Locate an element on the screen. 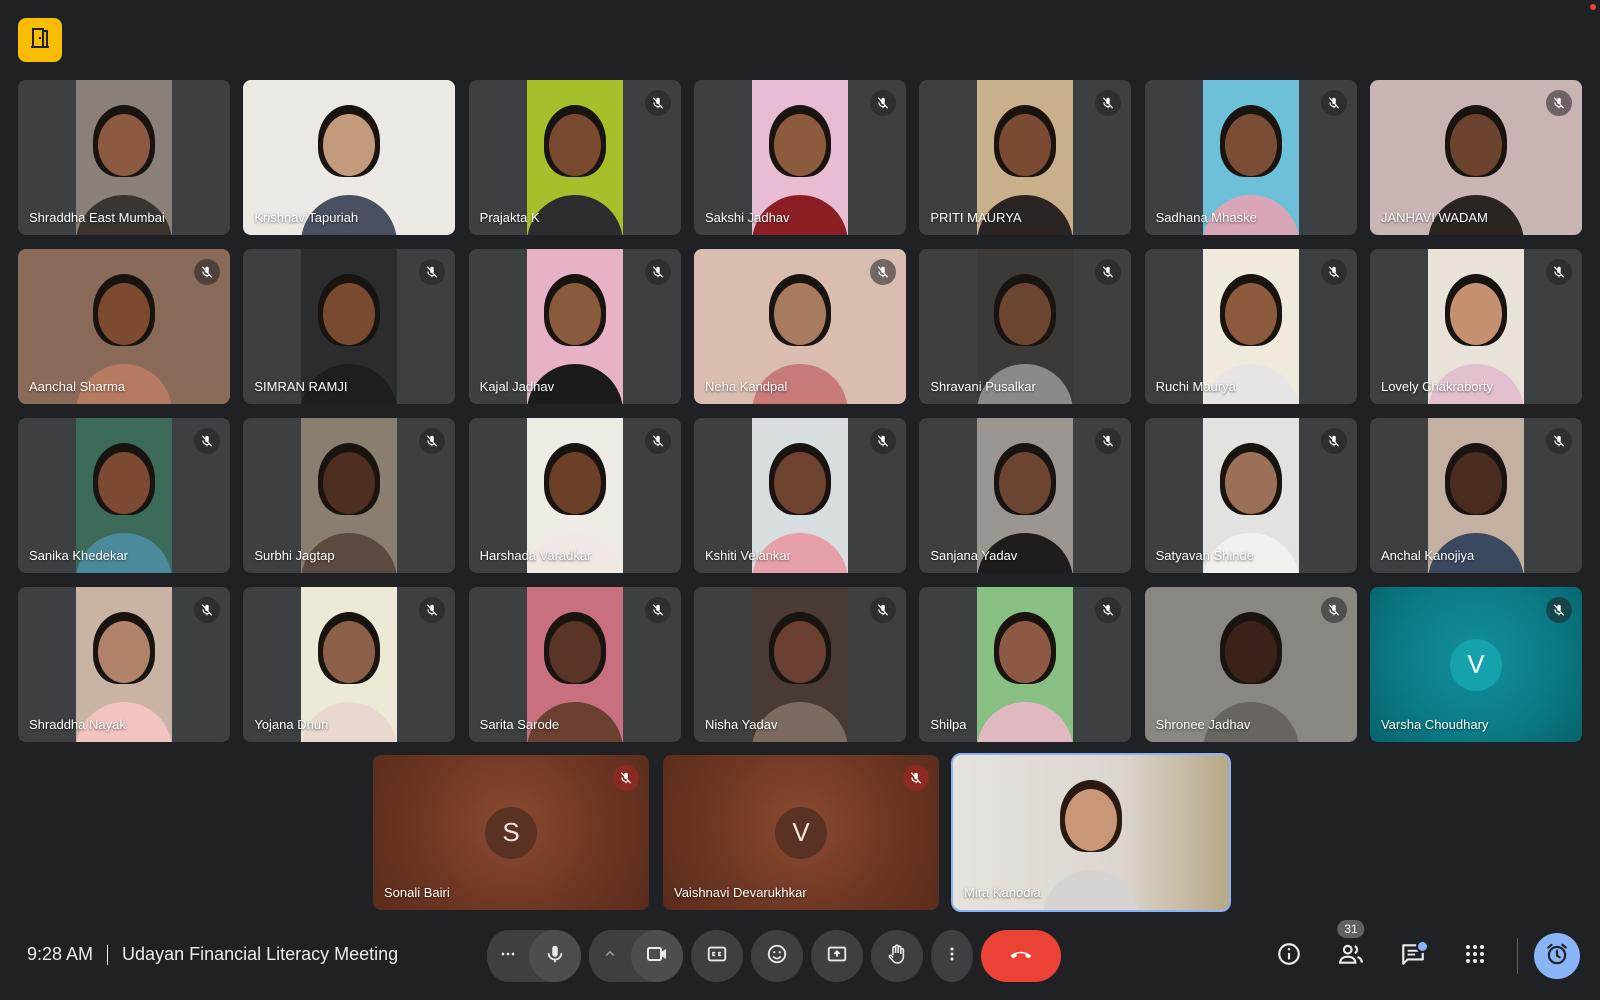  more-horizontal-icon is located at coordinates (508, 956).